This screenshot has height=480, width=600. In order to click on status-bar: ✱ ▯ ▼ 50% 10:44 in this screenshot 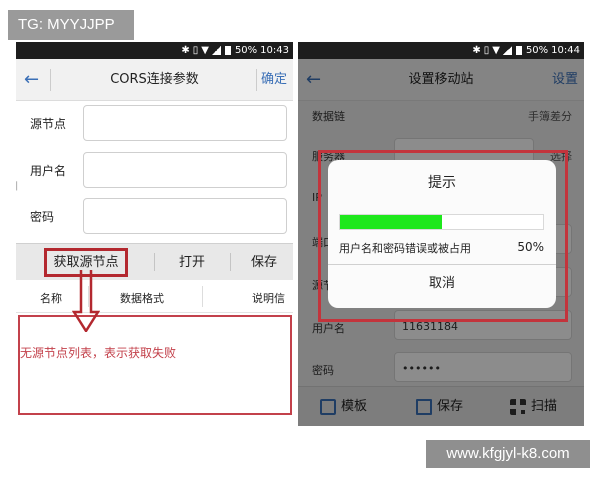, I will do `click(441, 50)`.